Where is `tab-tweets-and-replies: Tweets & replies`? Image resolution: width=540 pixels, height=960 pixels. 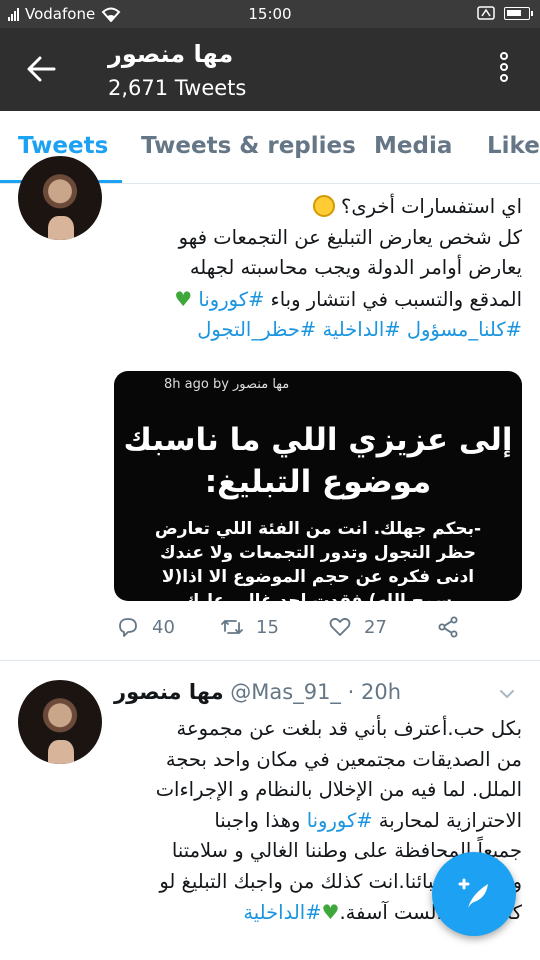
tab-tweets-and-replies: Tweets & replies is located at coordinates (248, 146).